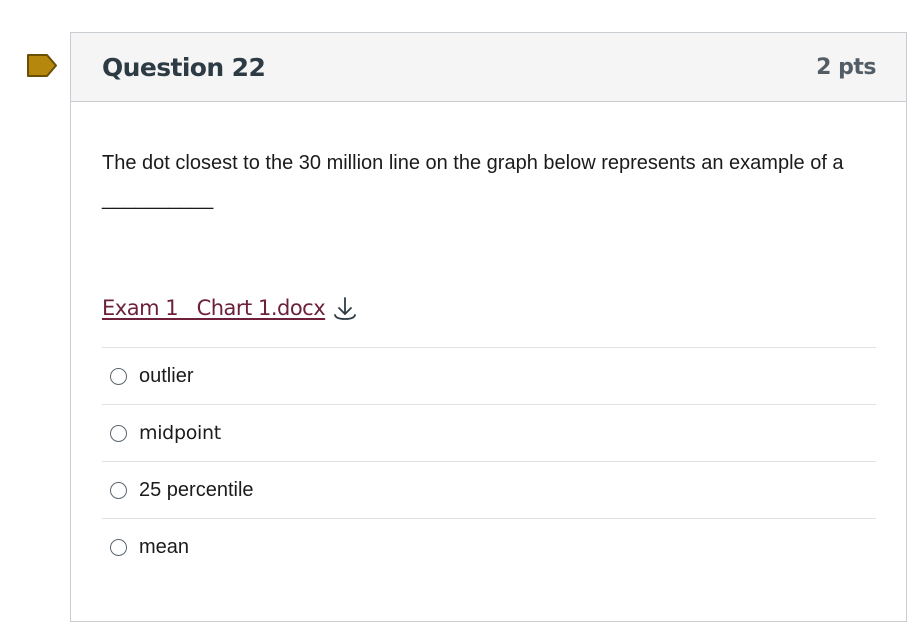 This screenshot has width=924, height=640. Describe the element at coordinates (489, 433) in the screenshot. I see `answer-option-midpoint: midpoint` at that location.